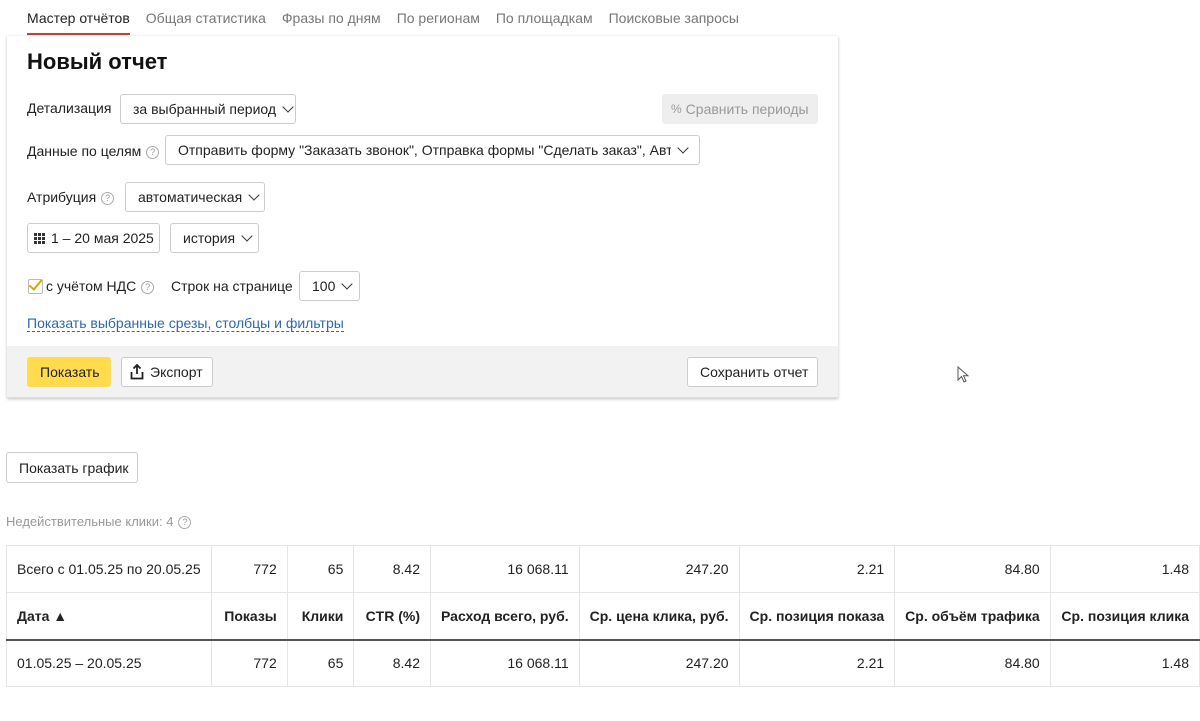 The height and width of the screenshot is (721, 1200). Describe the element at coordinates (249, 616) in the screenshot. I see `column-header-impressions: Показы` at that location.